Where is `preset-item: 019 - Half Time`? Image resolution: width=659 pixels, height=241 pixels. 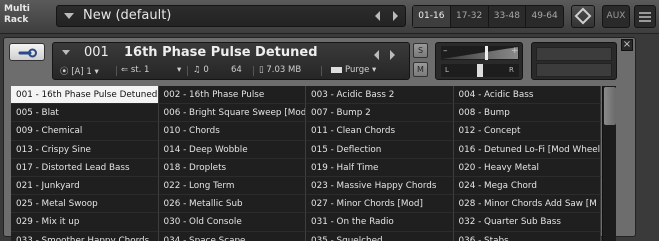 preset-item: 019 - Half Time is located at coordinates (380, 167).